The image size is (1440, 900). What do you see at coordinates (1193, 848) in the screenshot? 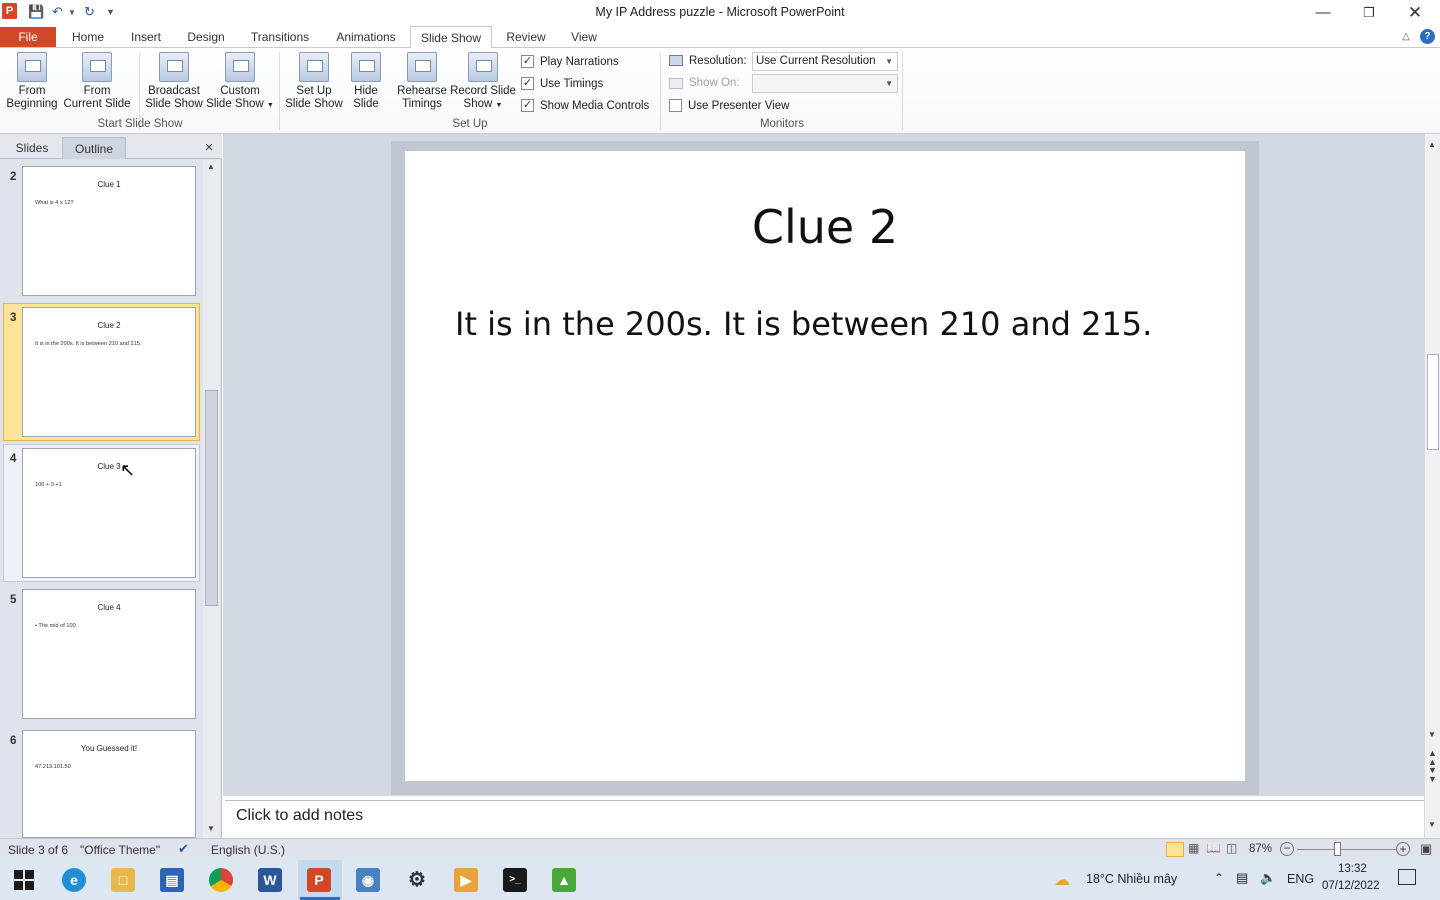
I see `slide-sorter-icon: ▦` at bounding box center [1193, 848].